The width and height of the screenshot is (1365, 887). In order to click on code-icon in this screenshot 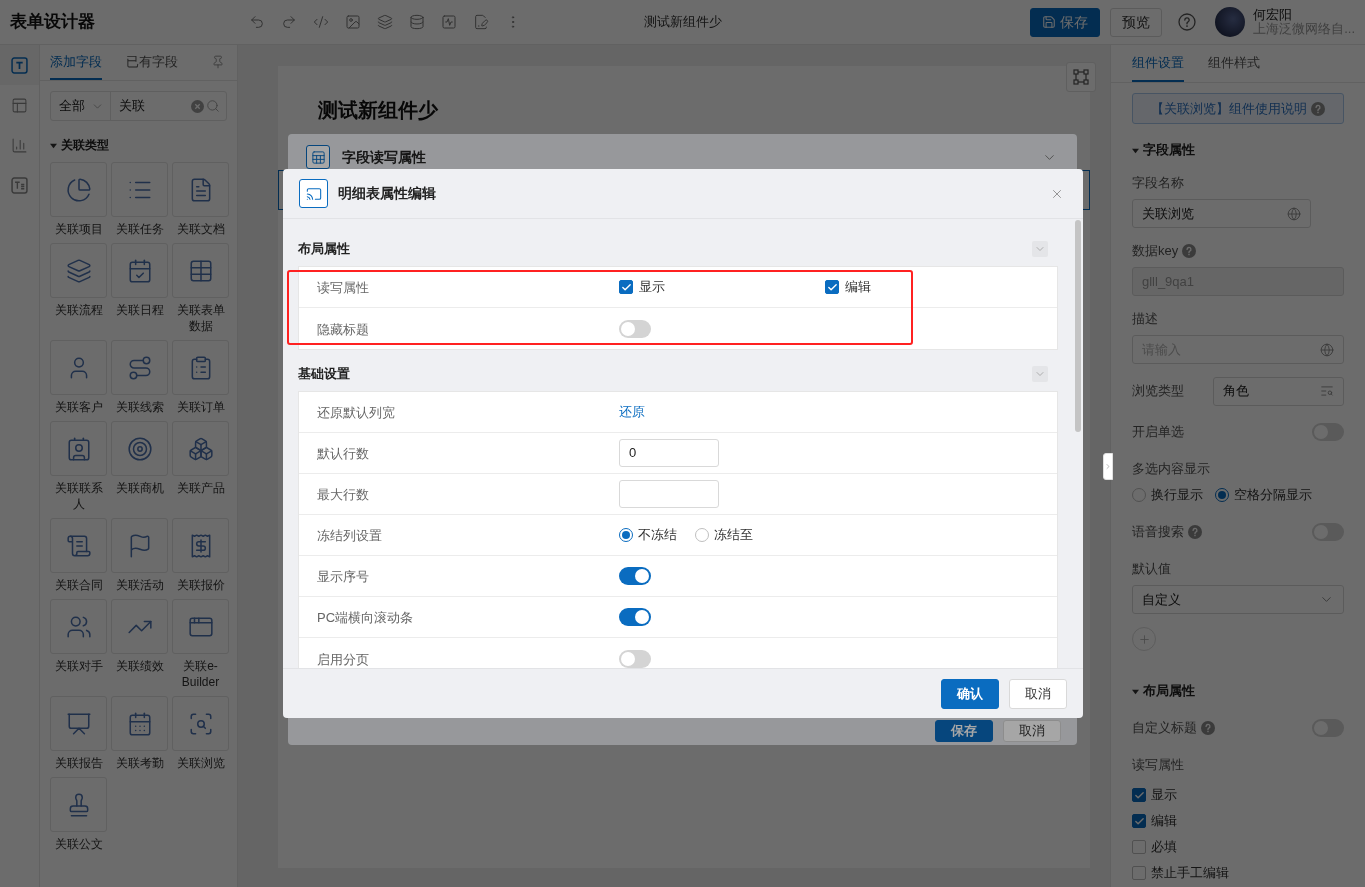, I will do `click(321, 22)`.